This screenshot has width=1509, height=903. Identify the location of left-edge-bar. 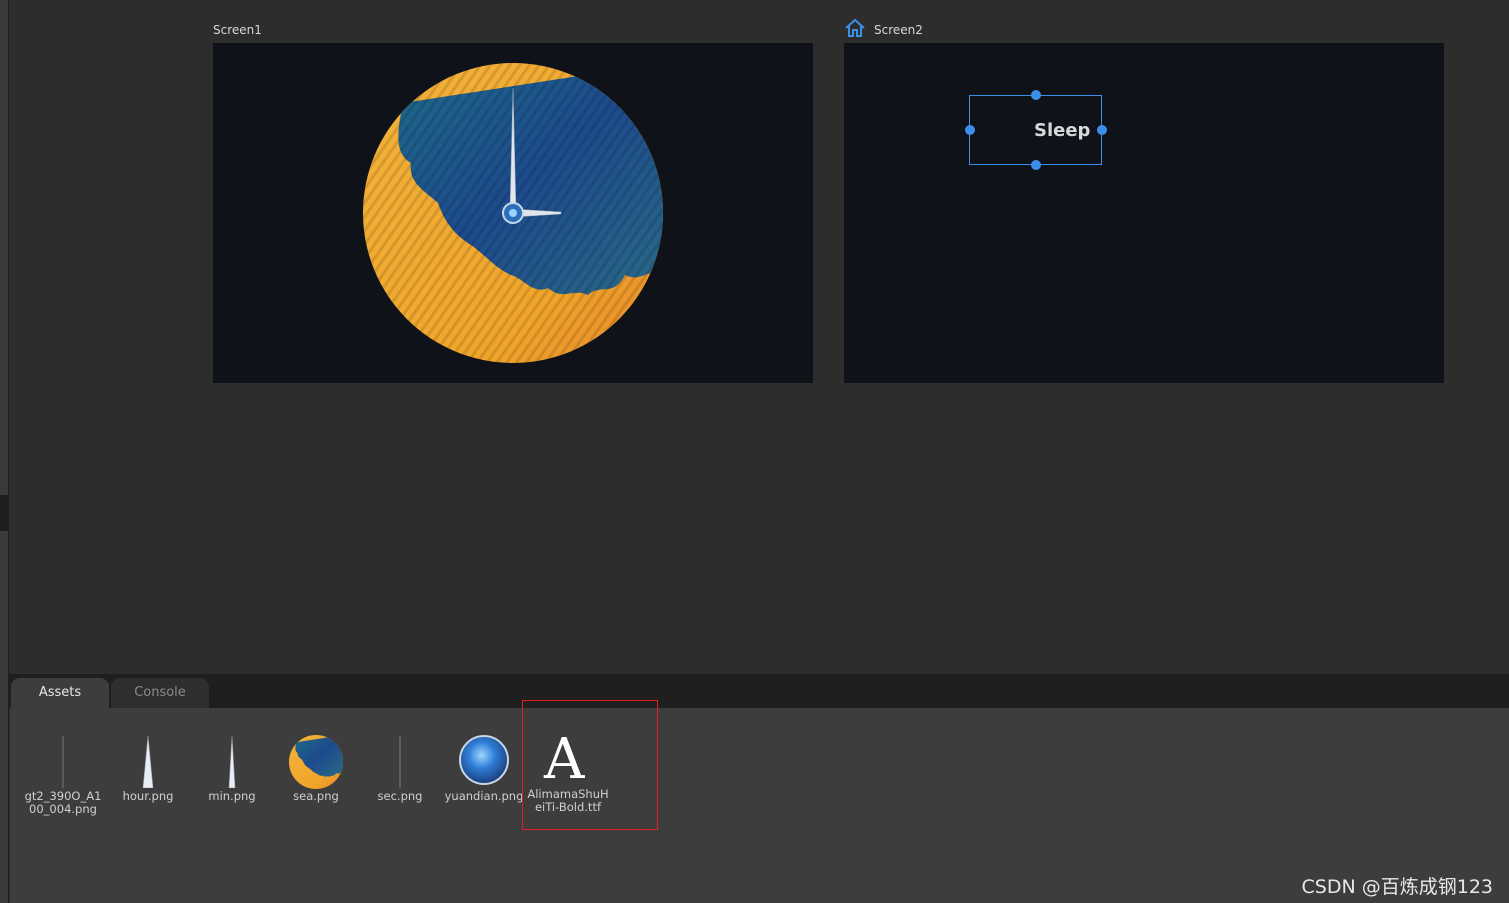
(4, 451).